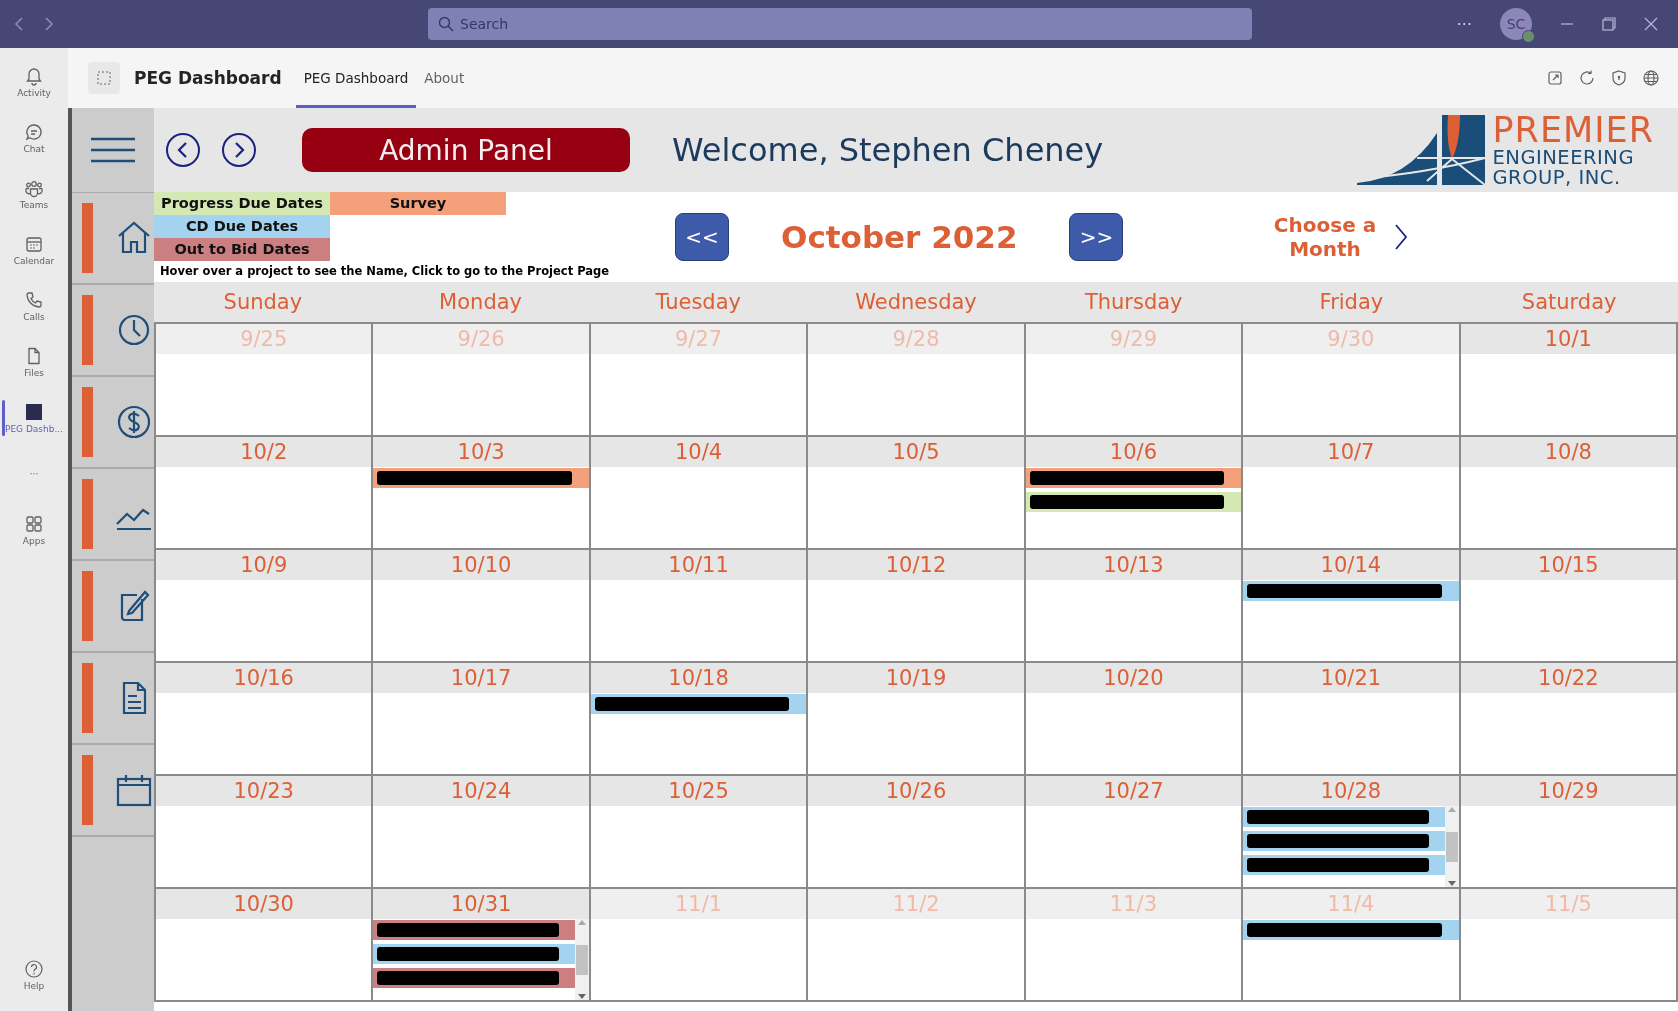 The height and width of the screenshot is (1011, 1678). What do you see at coordinates (1351, 904) in the screenshot?
I see `date-label: 11/4` at bounding box center [1351, 904].